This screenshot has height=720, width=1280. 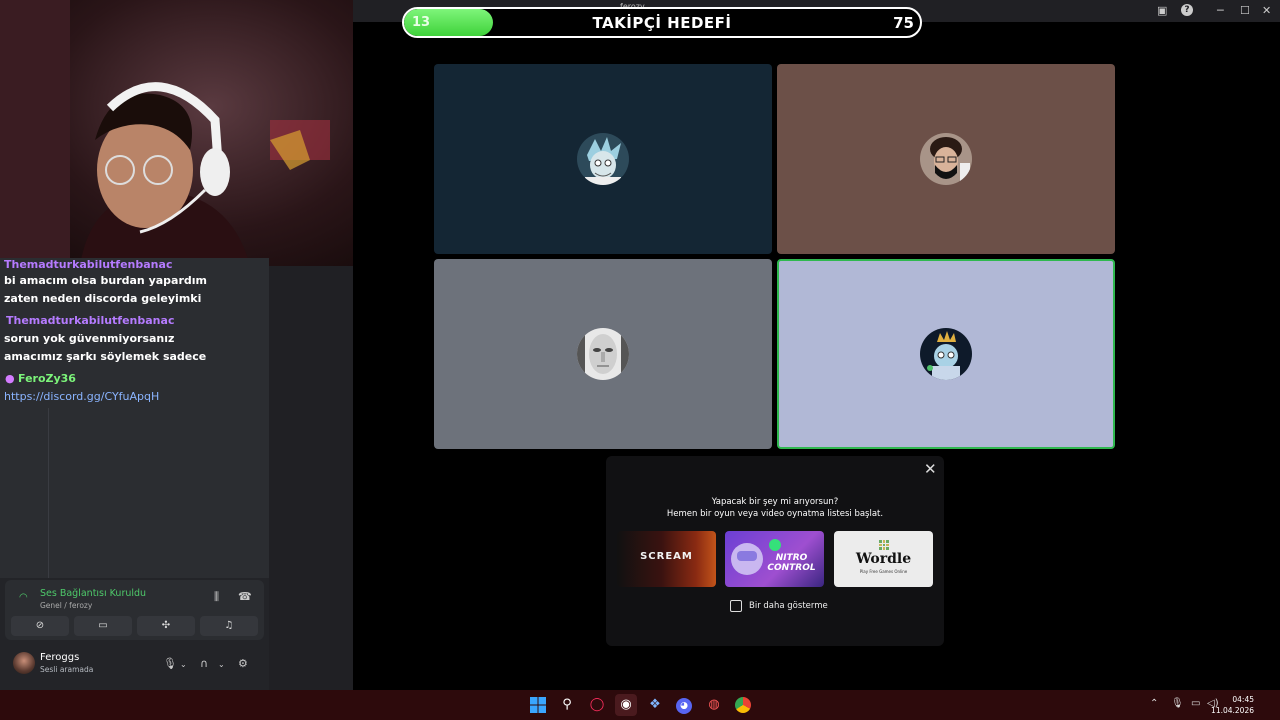 What do you see at coordinates (775, 502) in the screenshot?
I see `popup-title: Yapacak bir şey mi arıyorsun?` at bounding box center [775, 502].